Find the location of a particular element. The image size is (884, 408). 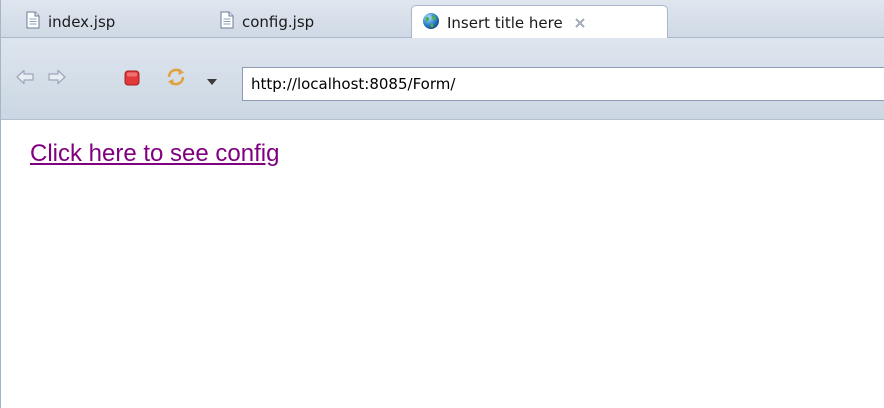

chevron-down-icon is located at coordinates (212, 80).